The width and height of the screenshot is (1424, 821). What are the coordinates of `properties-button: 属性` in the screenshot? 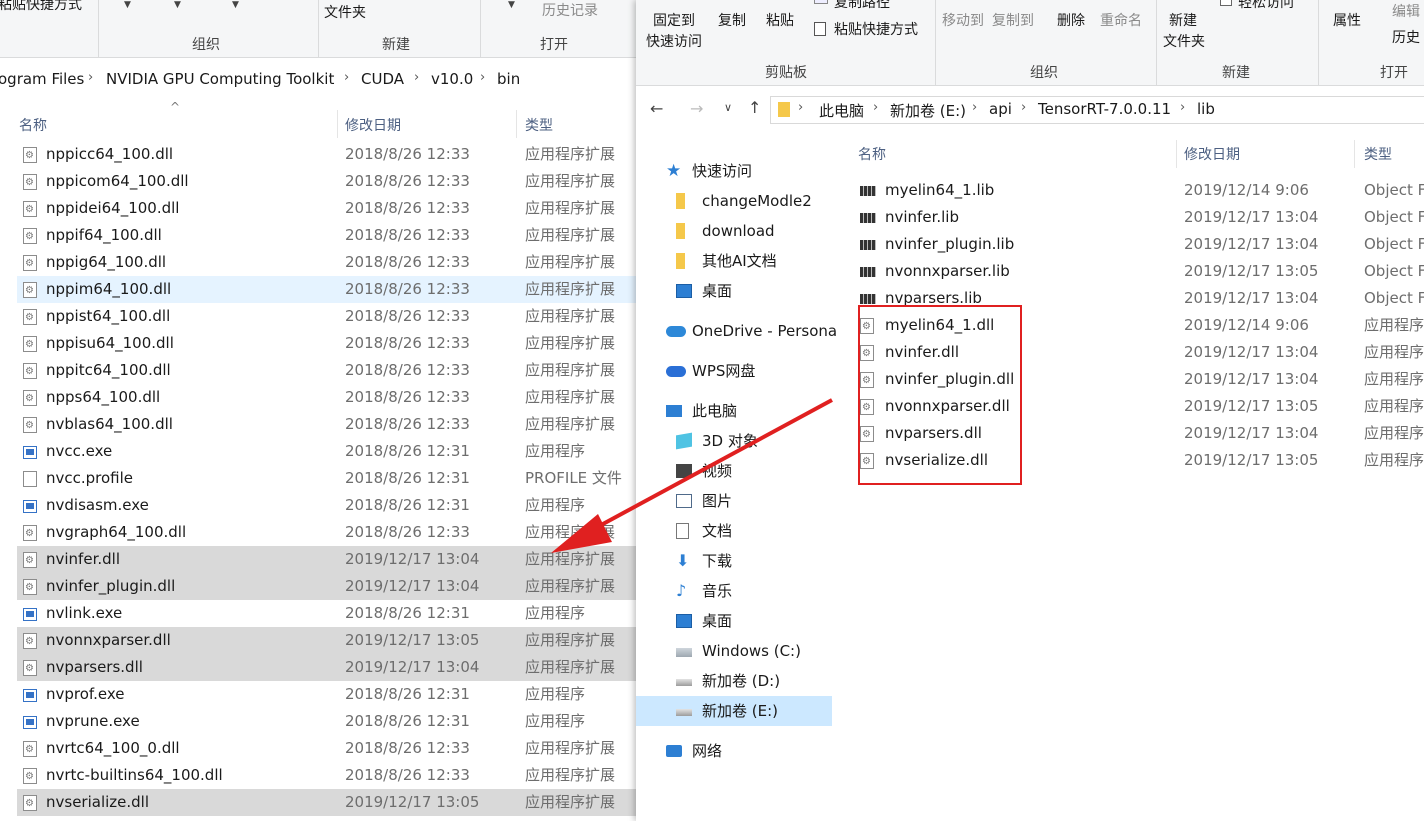 It's located at (1347, 21).